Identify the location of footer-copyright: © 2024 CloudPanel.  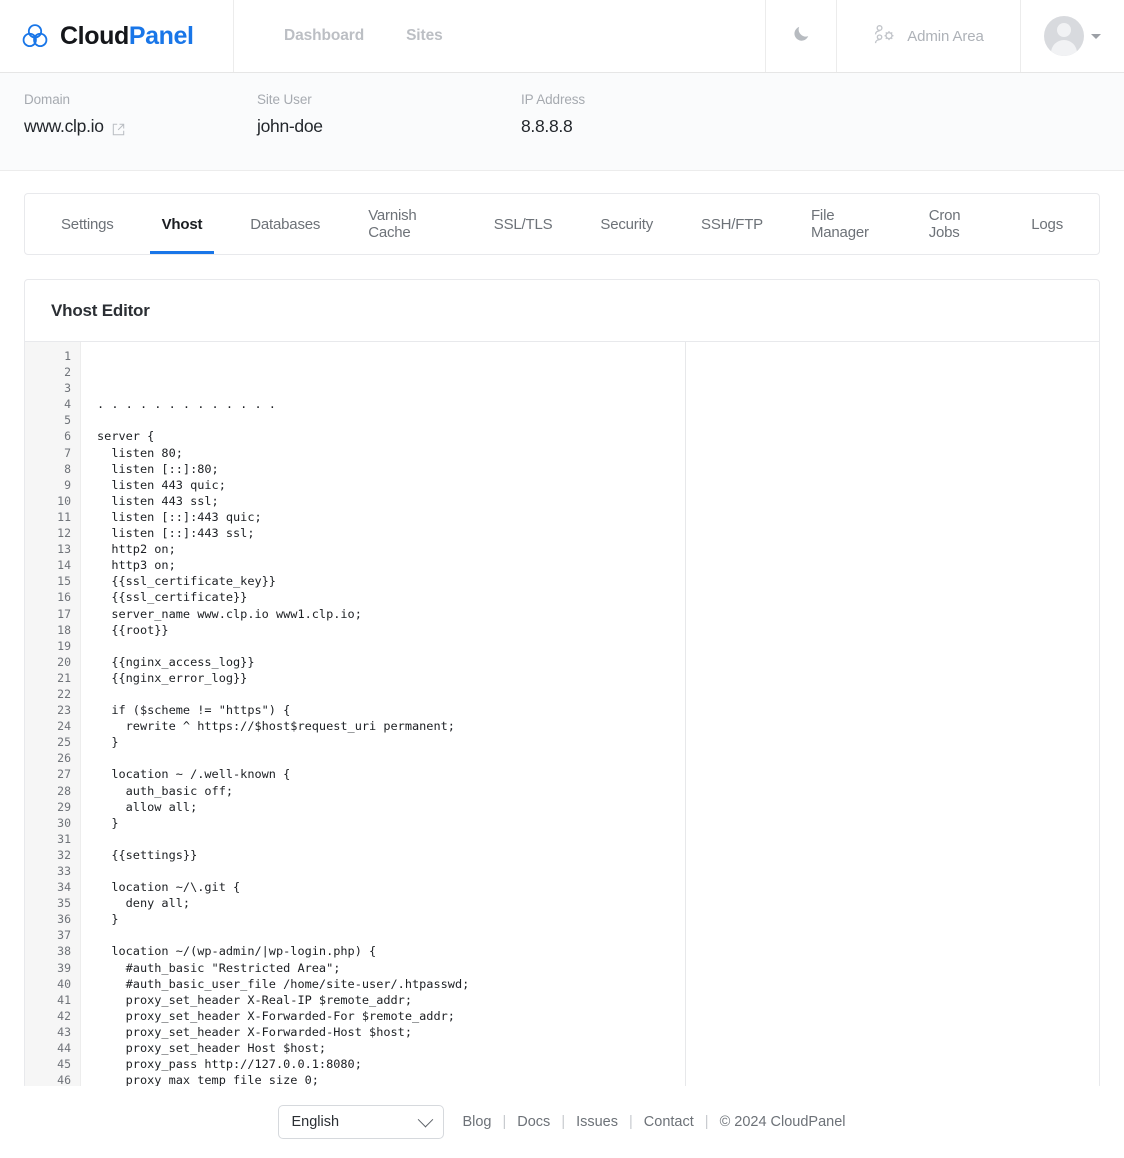
(782, 1122).